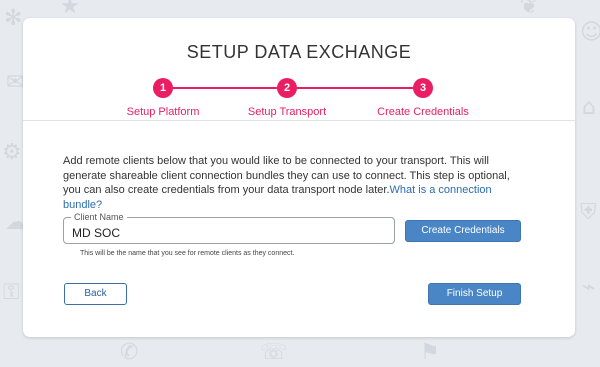  I want to click on person-icon: ✻, so click(13, 18).